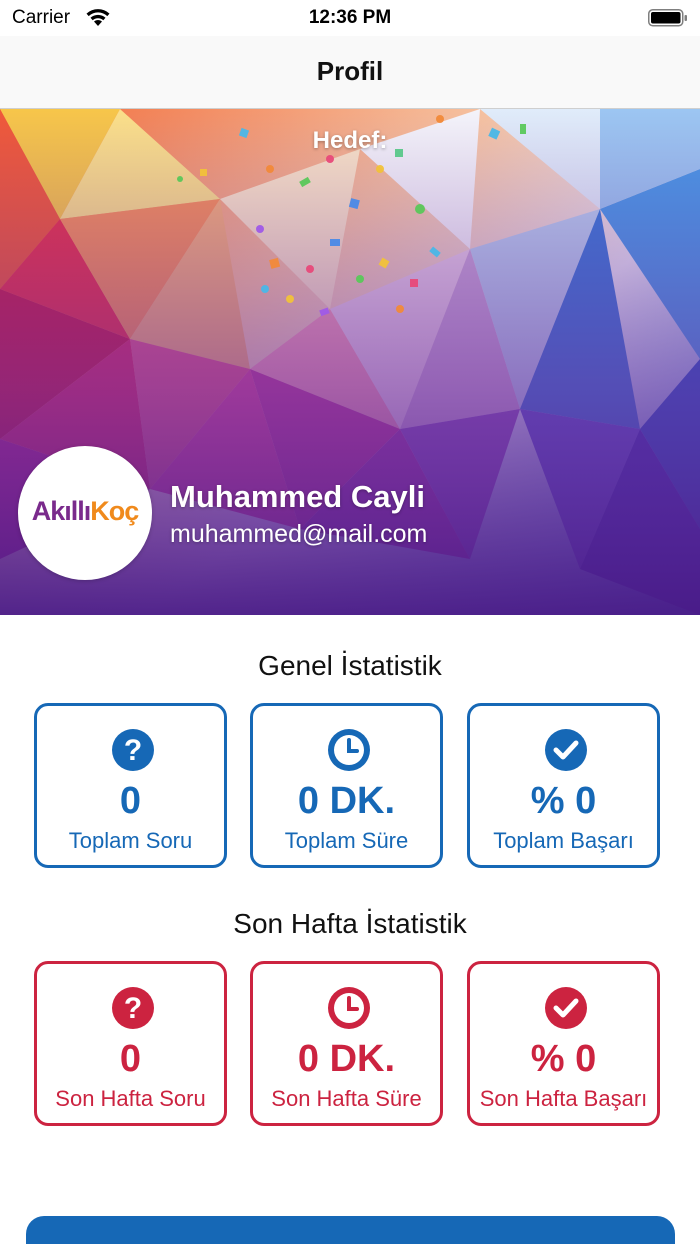  I want to click on stat-label: Toplam Süre, so click(346, 840).